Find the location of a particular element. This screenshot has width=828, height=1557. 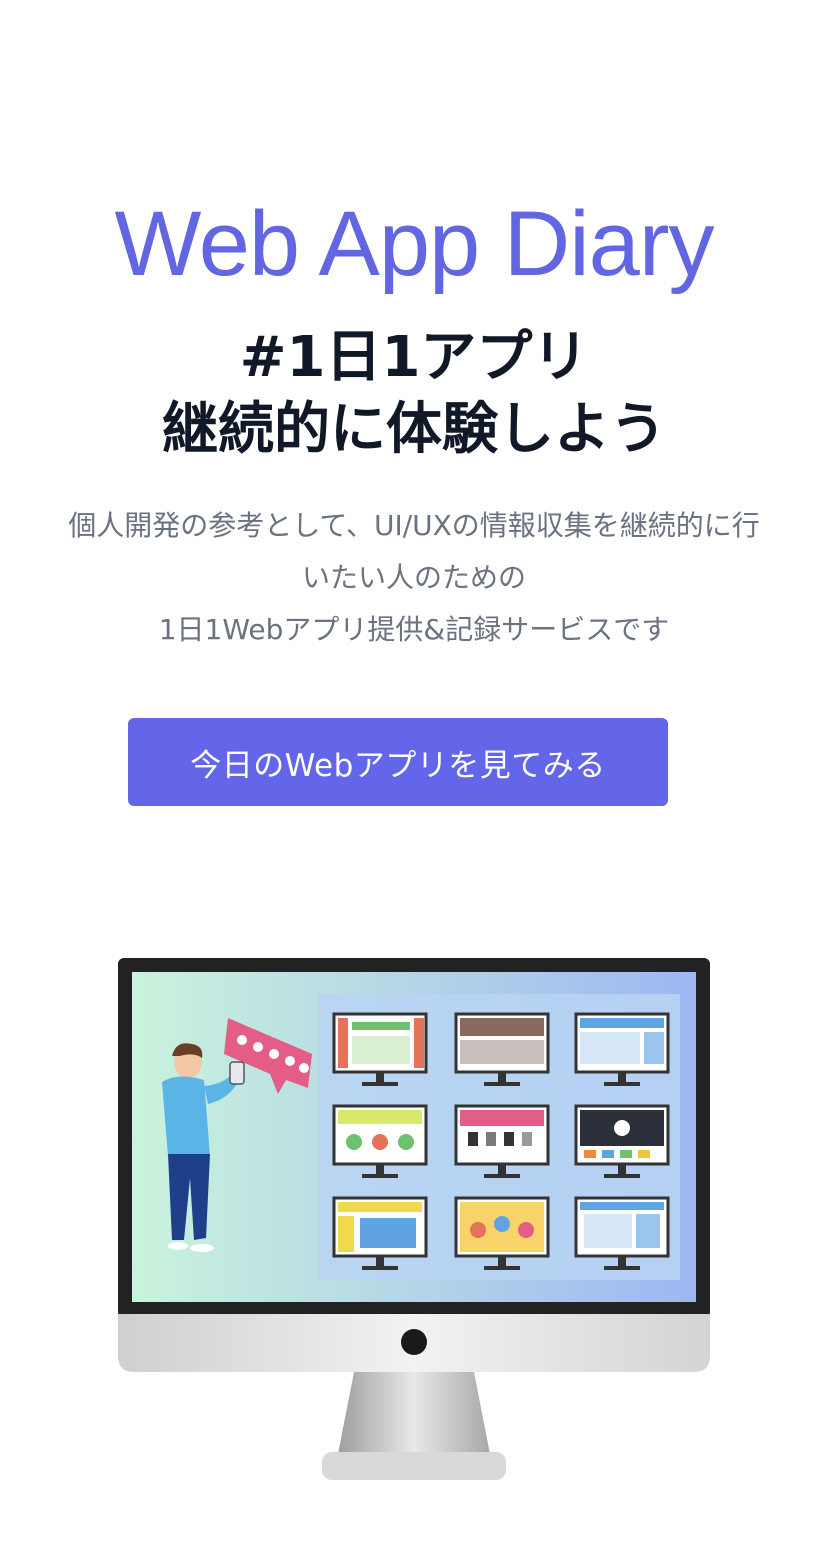

headline-line-2: 継続的に体験しよう is located at coordinates (414, 429).